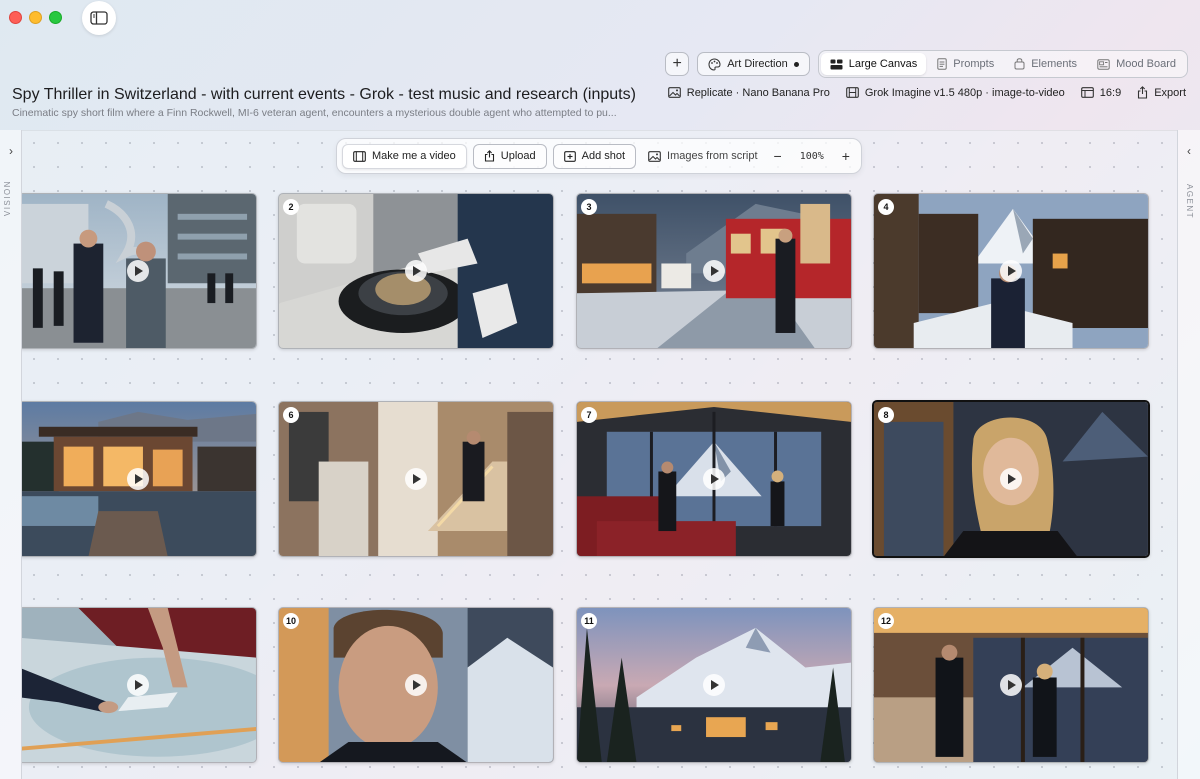  I want to click on shot-card: 10, so click(416, 685).